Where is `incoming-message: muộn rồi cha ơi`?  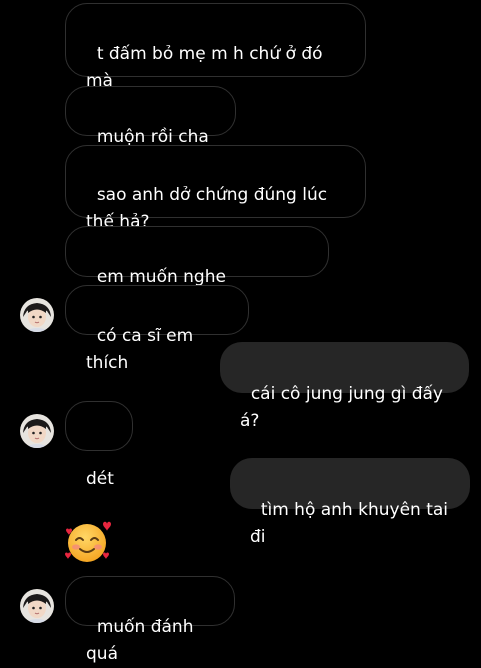 incoming-message: muộn rồi cha ơi is located at coordinates (150, 130).